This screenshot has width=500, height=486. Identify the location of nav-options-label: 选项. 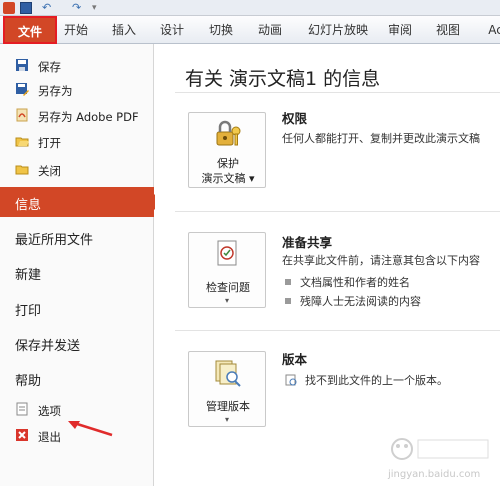
(49, 411).